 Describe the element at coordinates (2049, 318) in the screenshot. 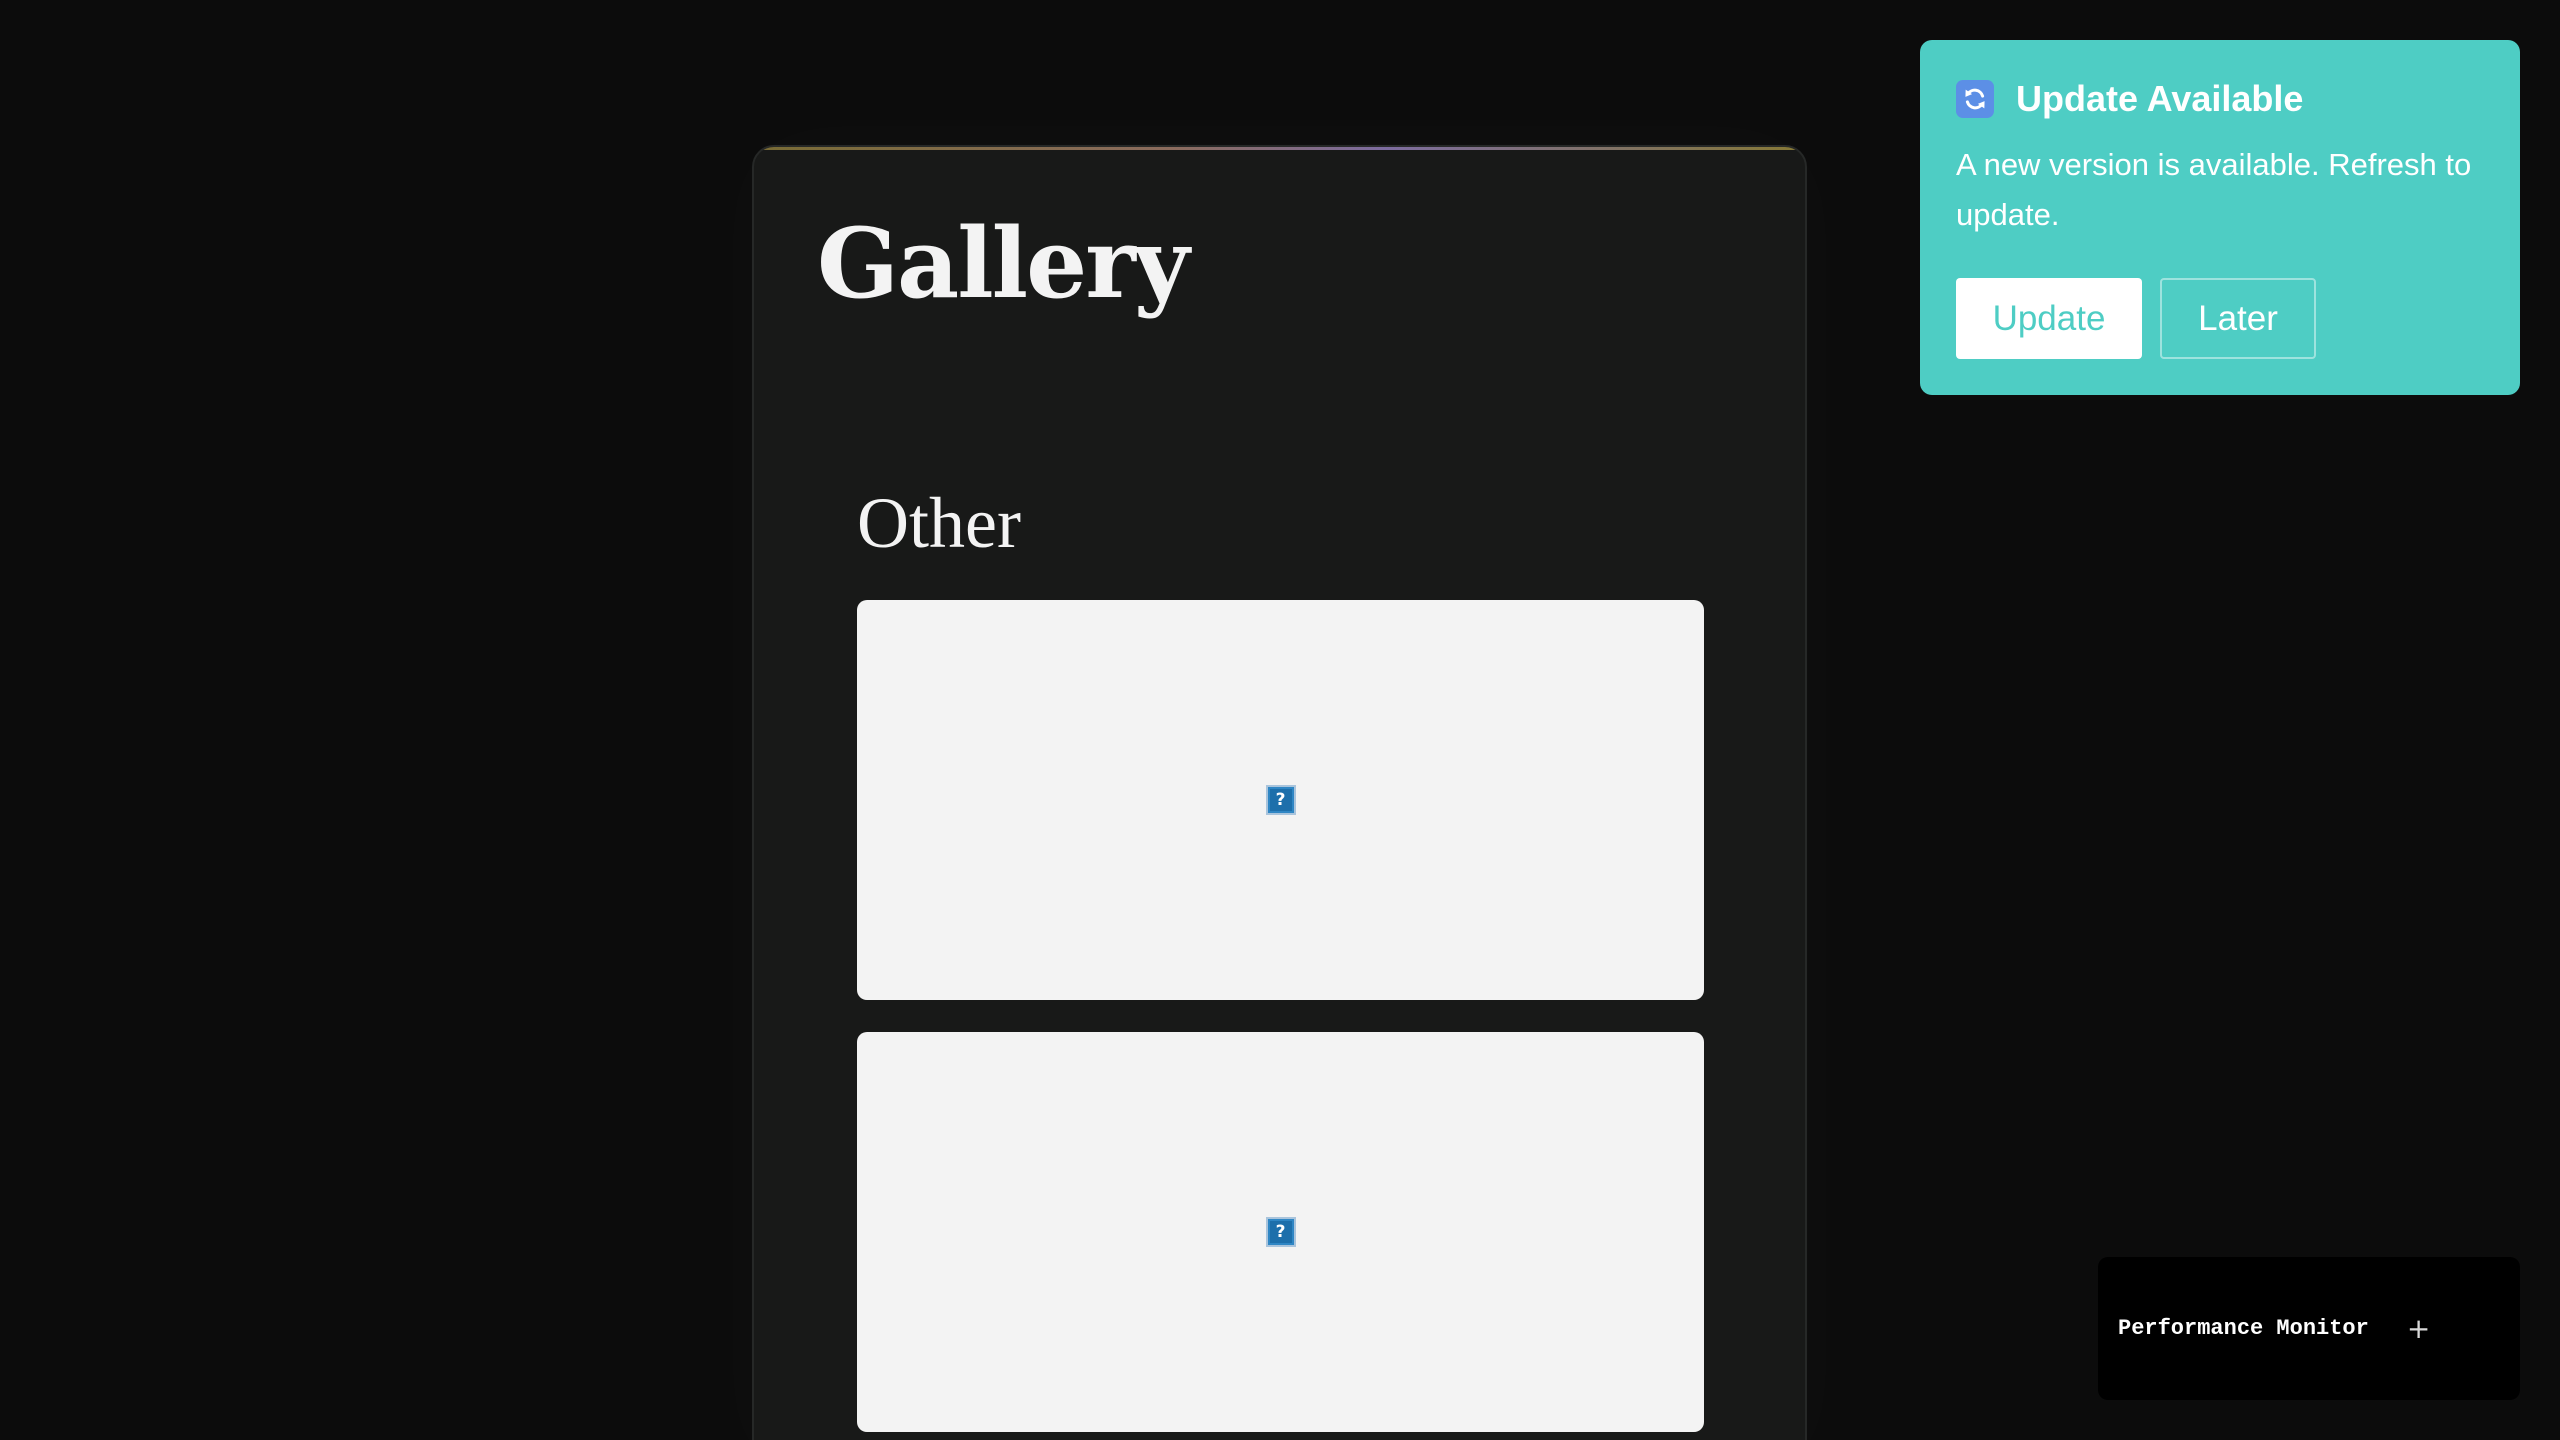

I see `update-button: Update` at that location.